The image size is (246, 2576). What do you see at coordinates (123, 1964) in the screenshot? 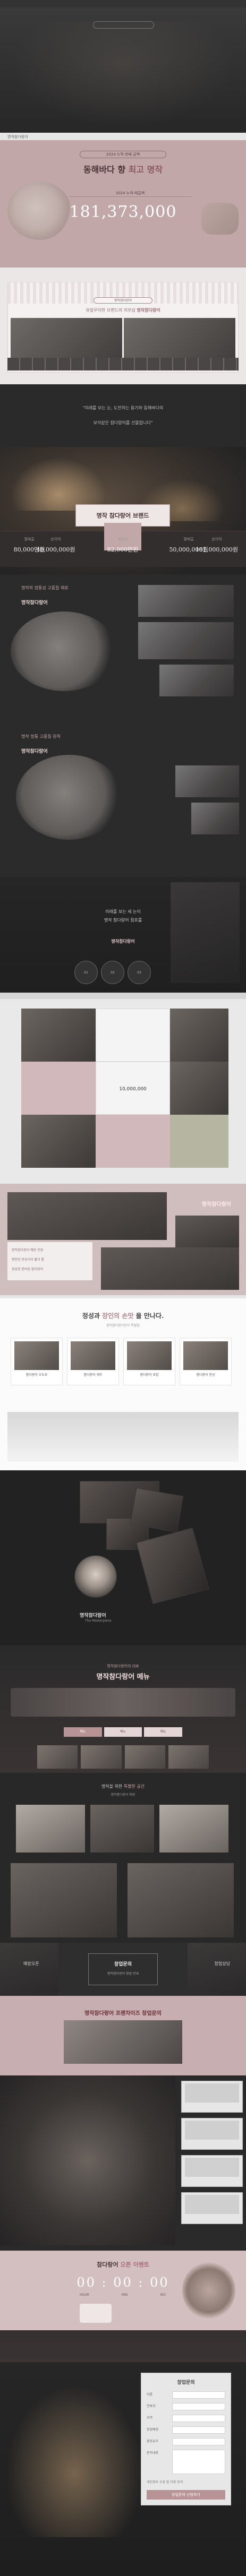
I see `cta-title: 창업문의` at bounding box center [123, 1964].